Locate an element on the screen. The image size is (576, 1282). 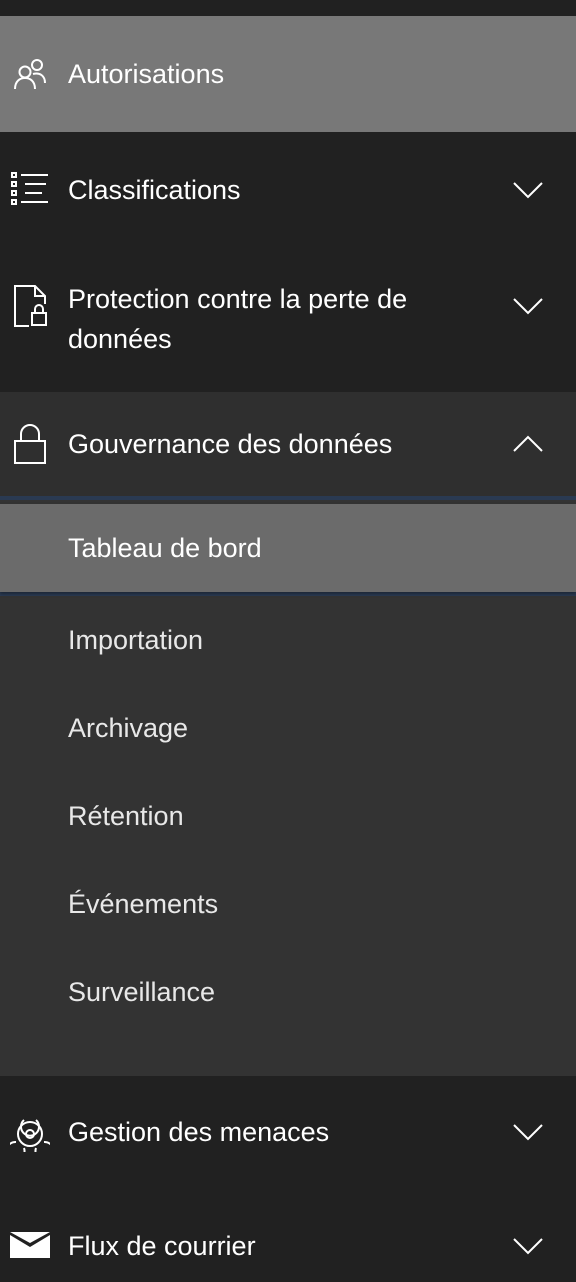
nav-item-gestion-des-menaces: Gestion des menaces is located at coordinates (288, 1132).